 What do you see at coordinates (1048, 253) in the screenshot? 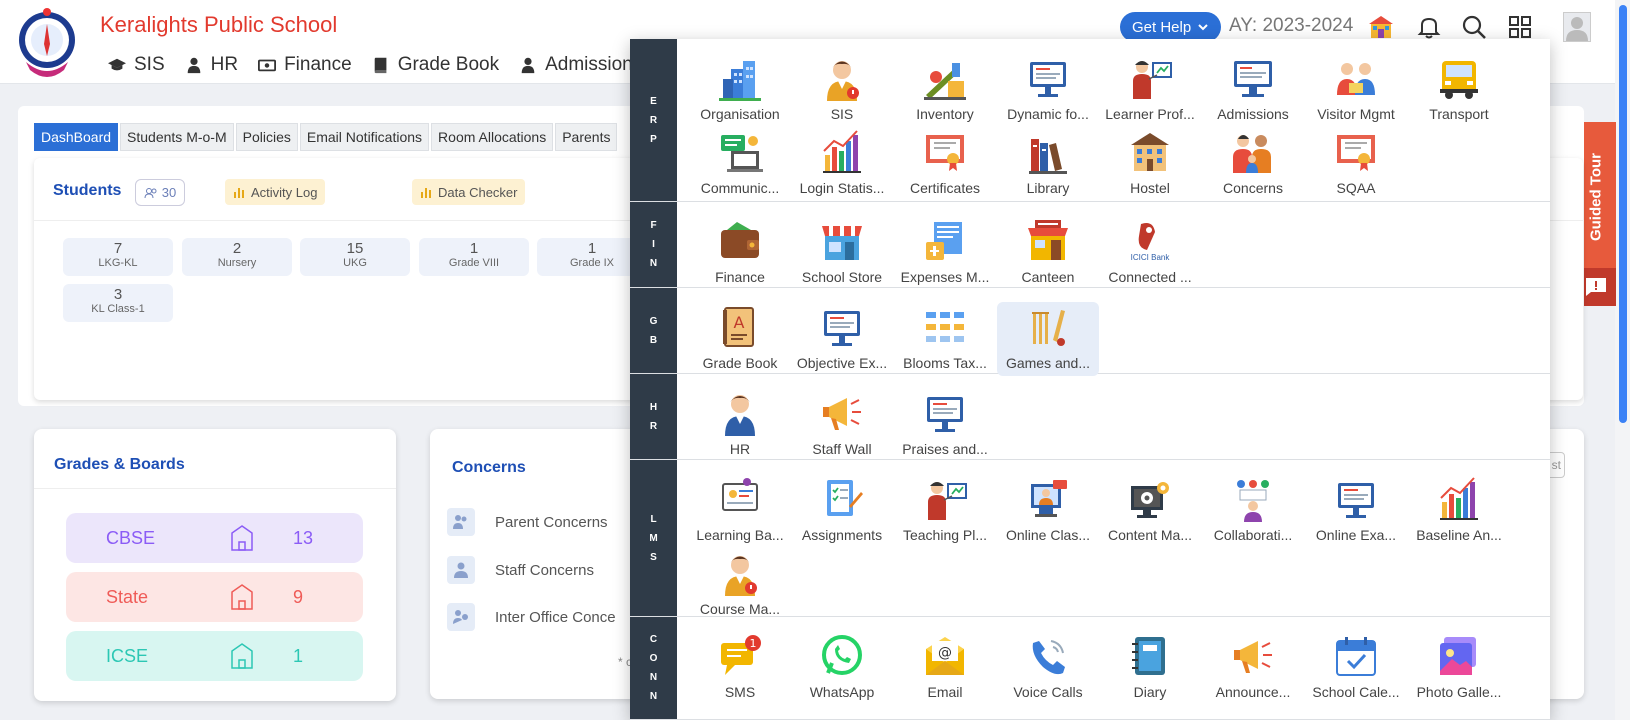
I see `app-tile: Canteen` at bounding box center [1048, 253].